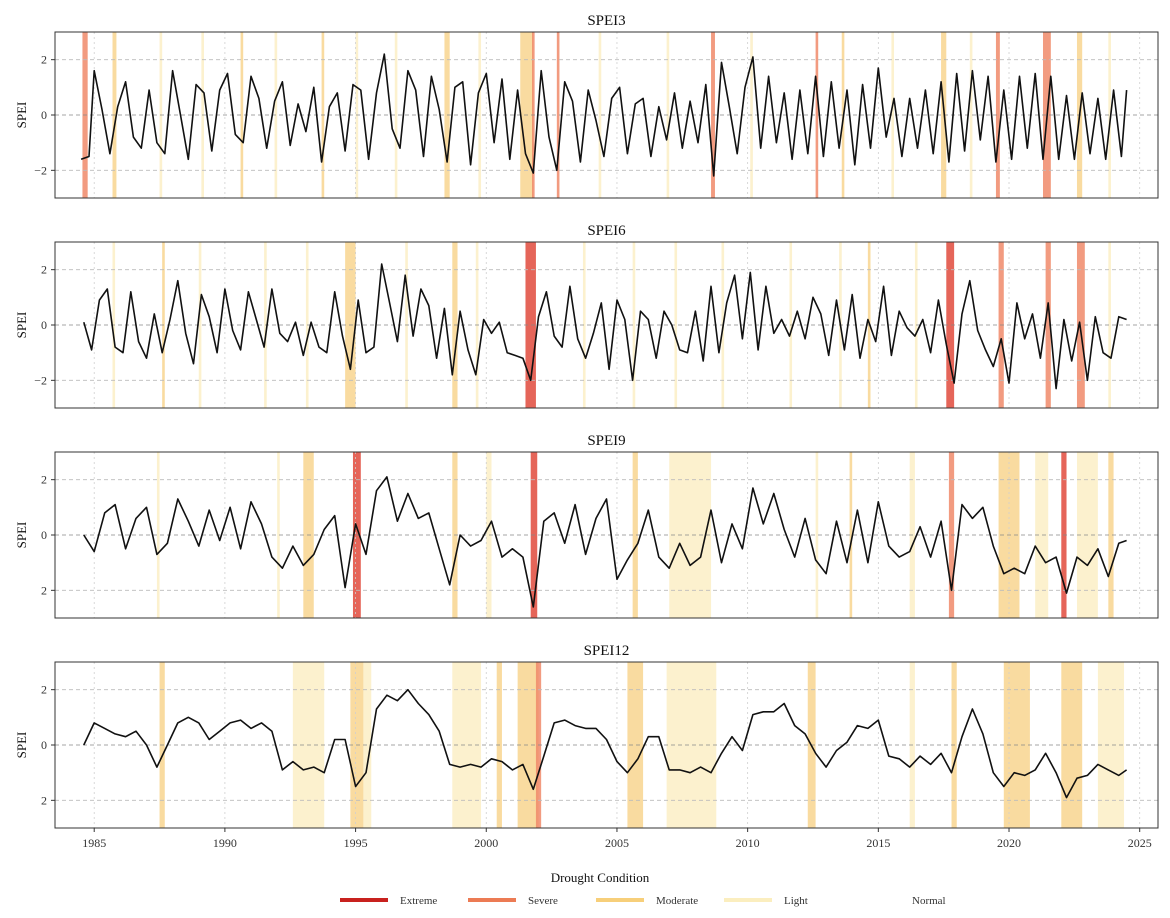 Image resolution: width=1170 pixels, height=918 pixels. Describe the element at coordinates (606, 231) in the screenshot. I see `panel-title: SPEI6` at that location.